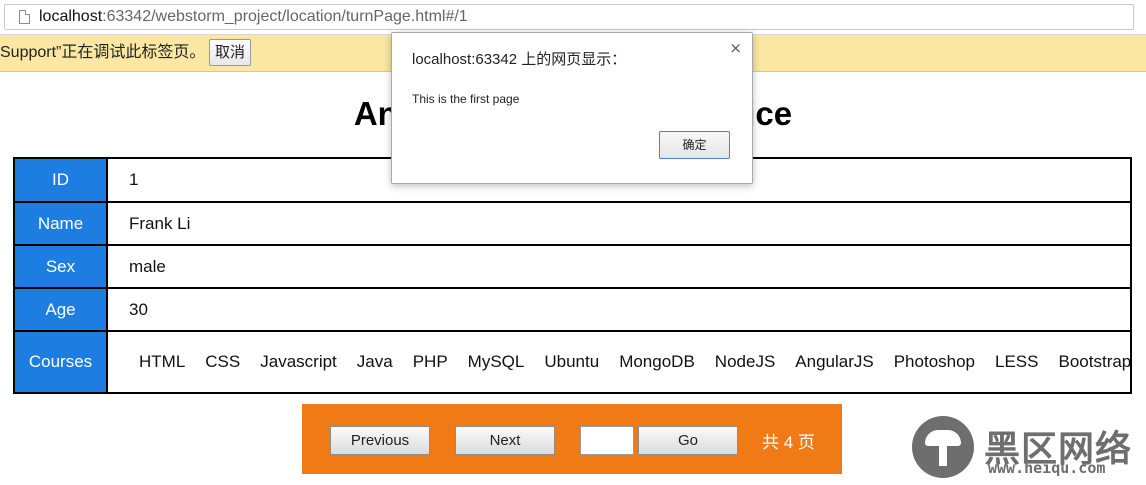  What do you see at coordinates (61, 362) in the screenshot?
I see `row-label-courses: Courses` at bounding box center [61, 362].